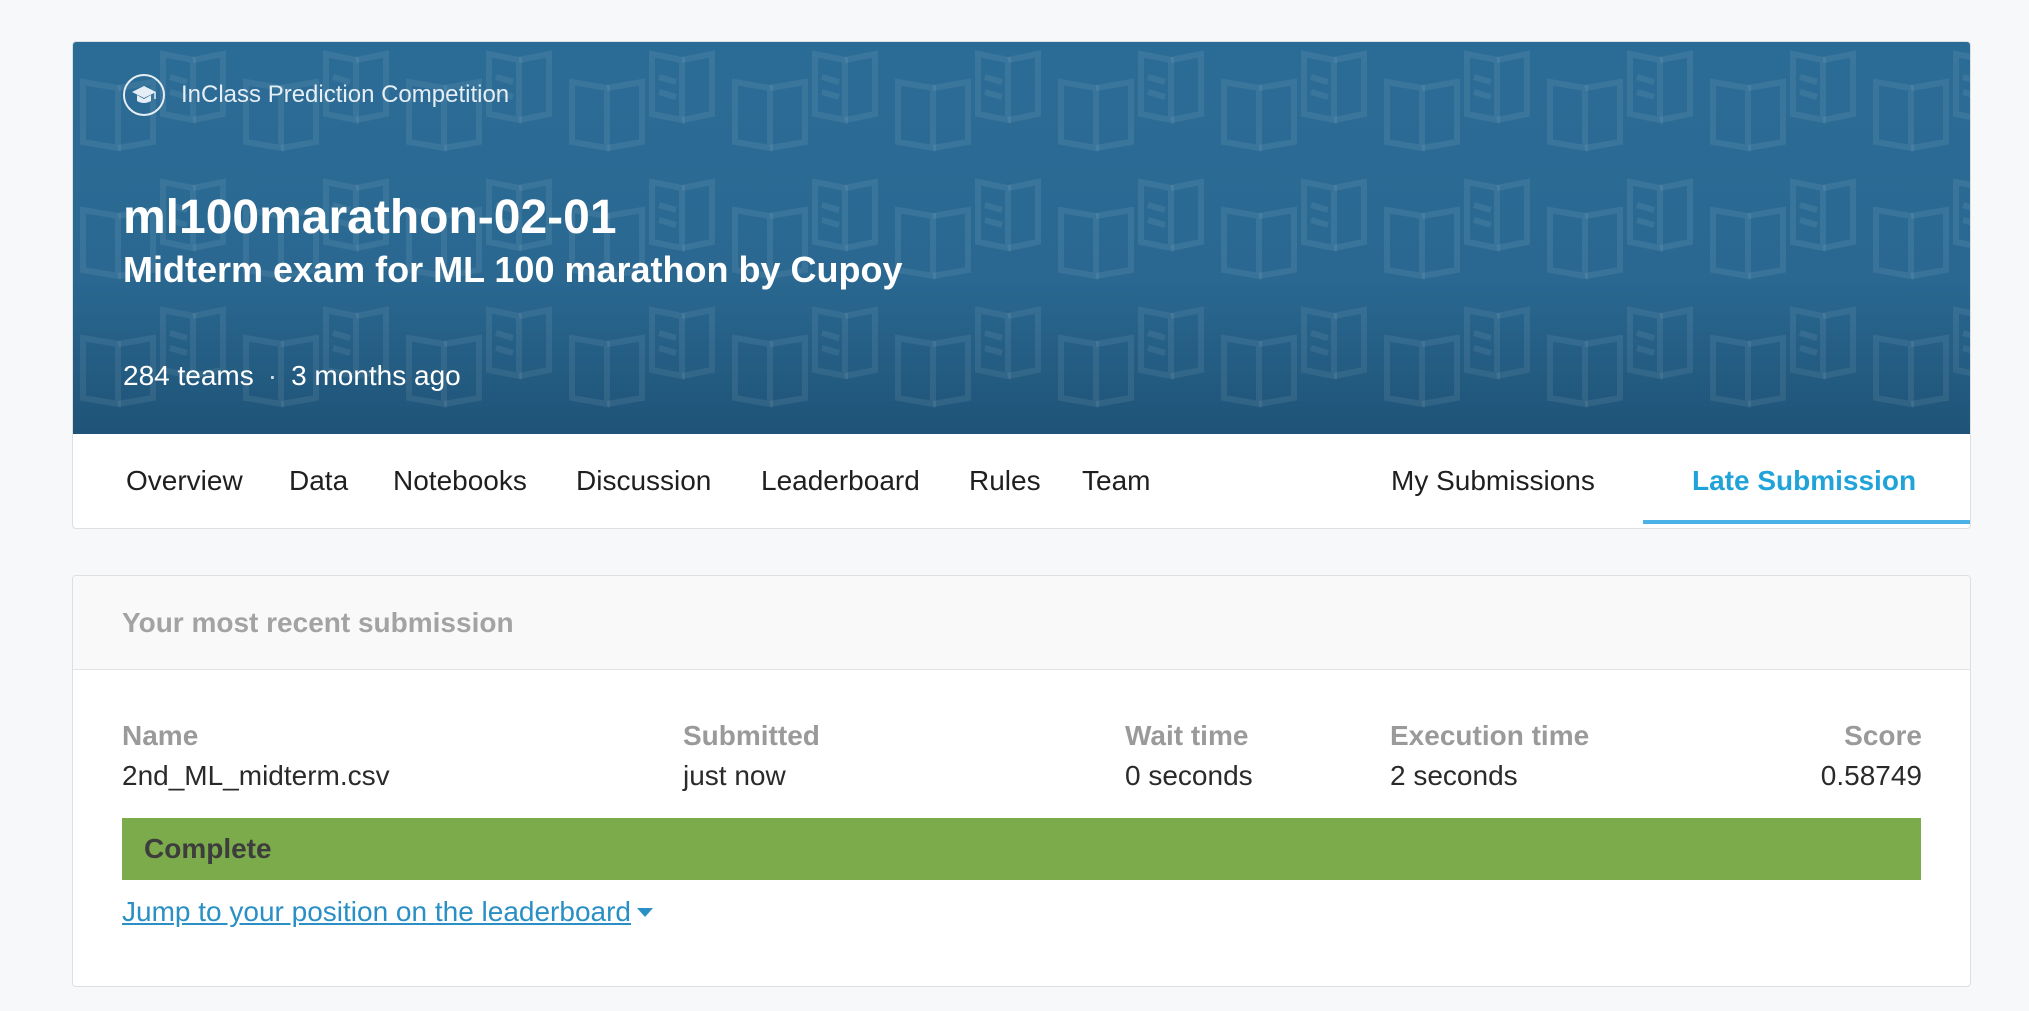 The image size is (2029, 1011). I want to click on submission-execution-time: 2 seconds, so click(1454, 775).